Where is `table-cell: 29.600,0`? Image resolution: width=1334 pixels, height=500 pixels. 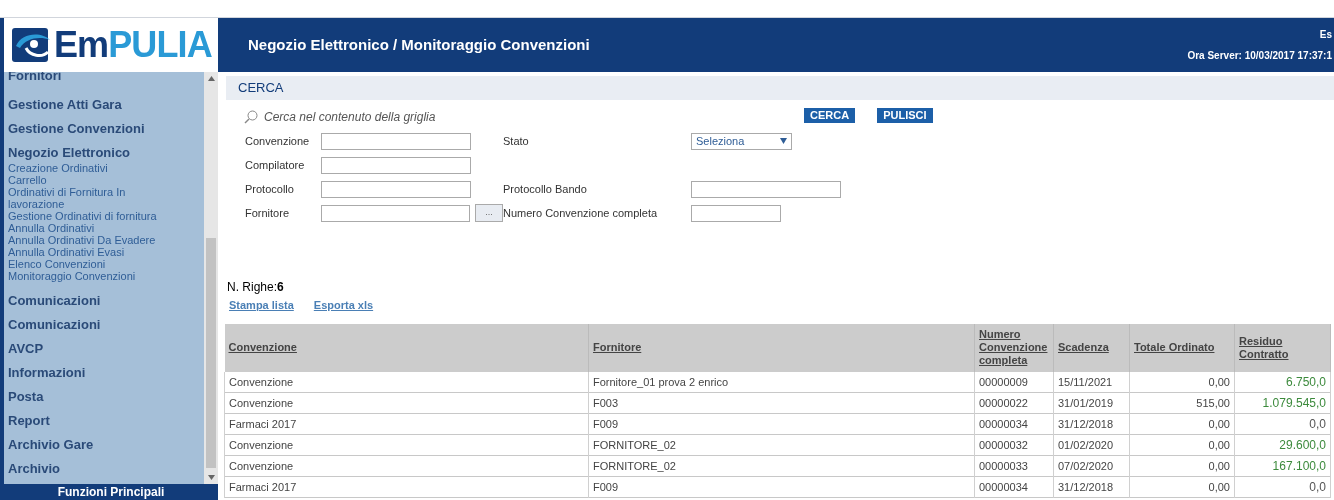
table-cell: 29.600,0 is located at coordinates (1302, 445).